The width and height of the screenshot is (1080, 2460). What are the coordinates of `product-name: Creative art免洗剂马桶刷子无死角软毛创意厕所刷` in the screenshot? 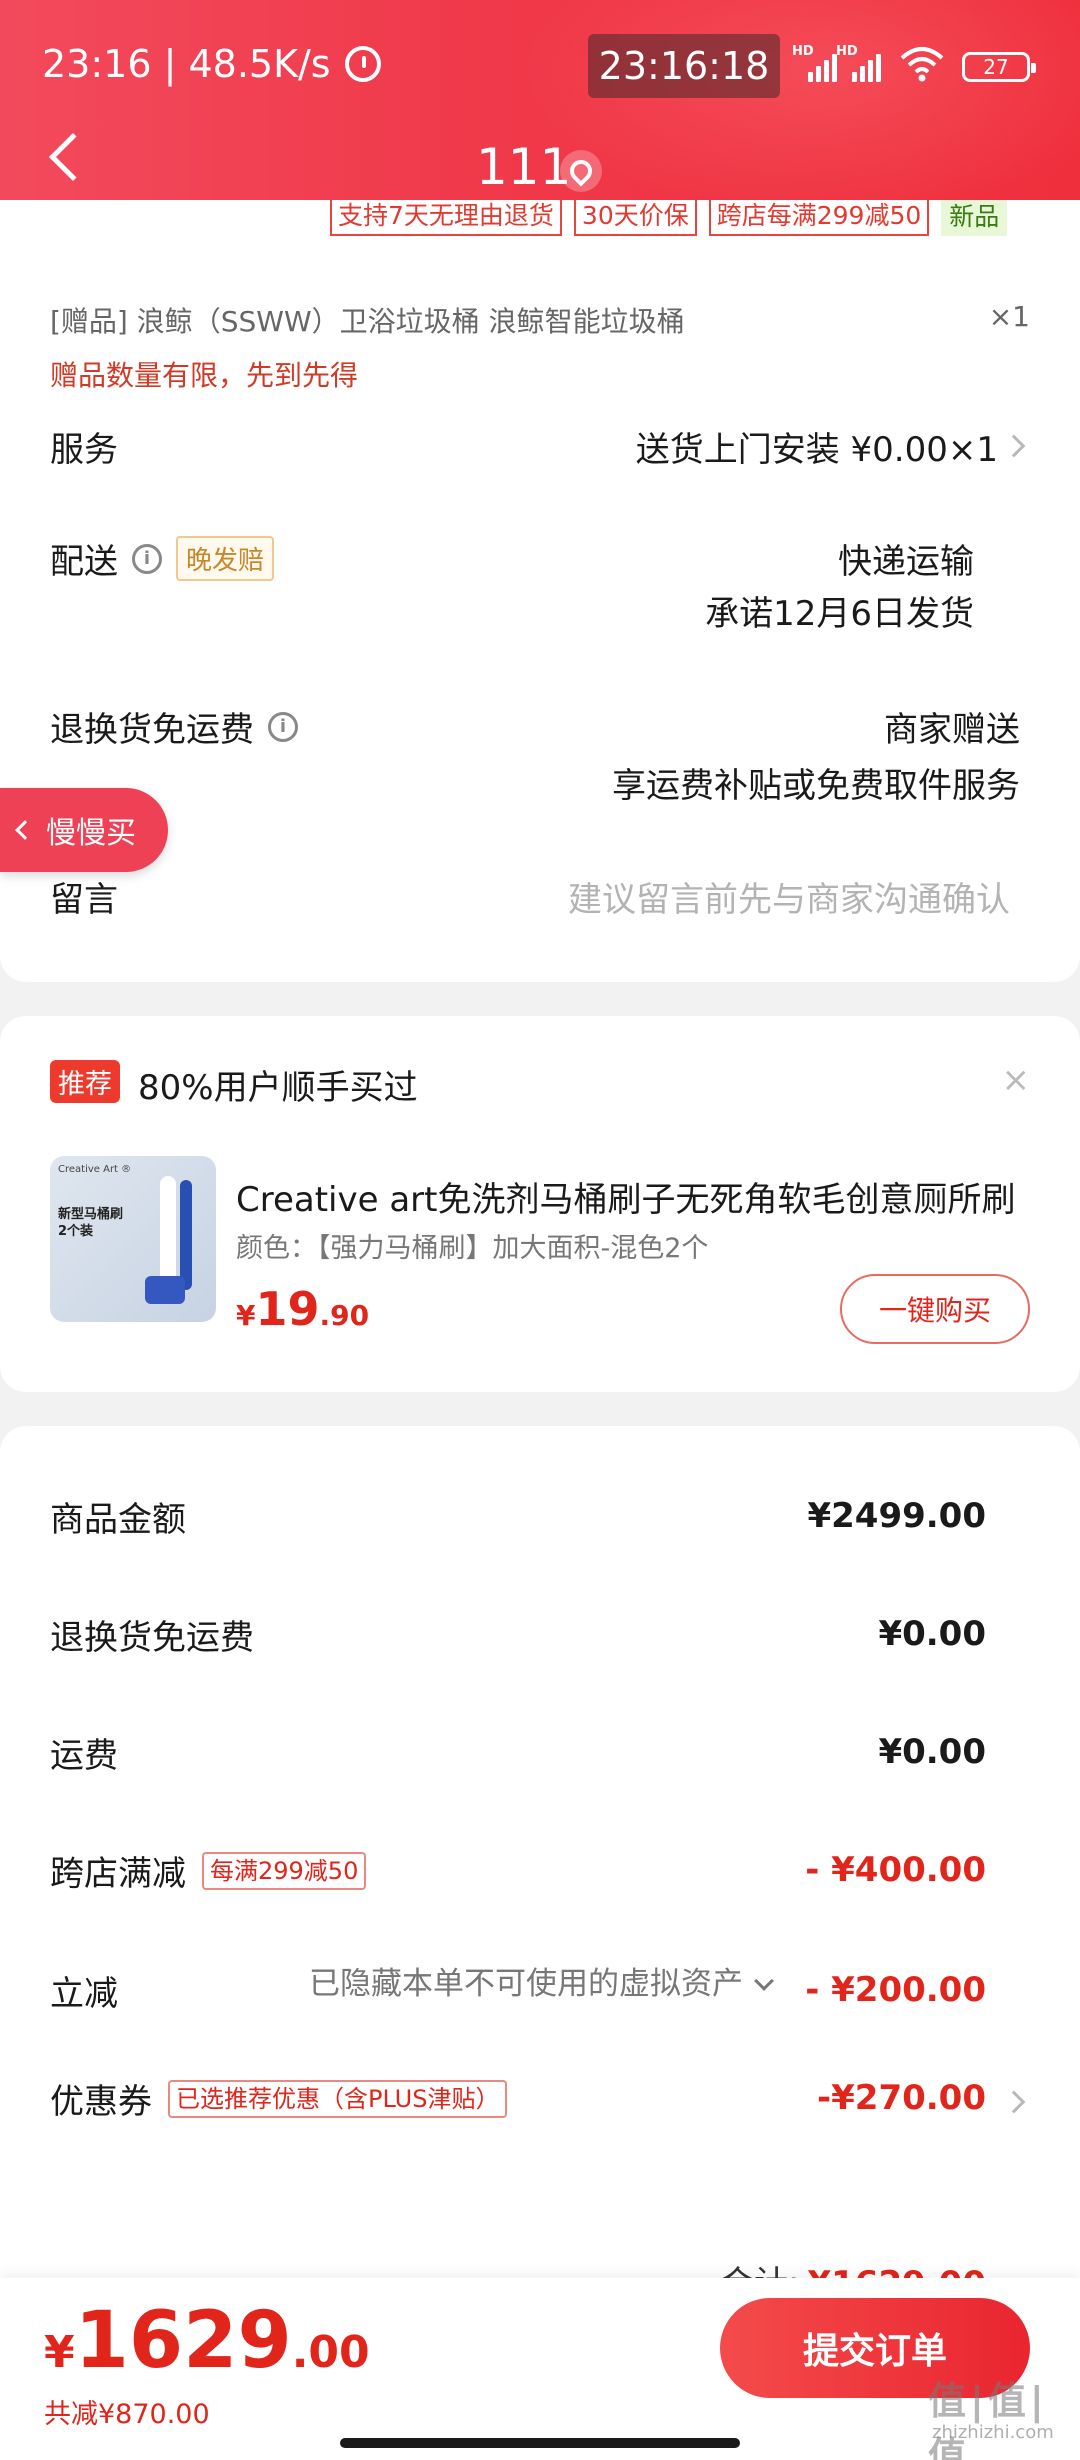 It's located at (626, 1196).